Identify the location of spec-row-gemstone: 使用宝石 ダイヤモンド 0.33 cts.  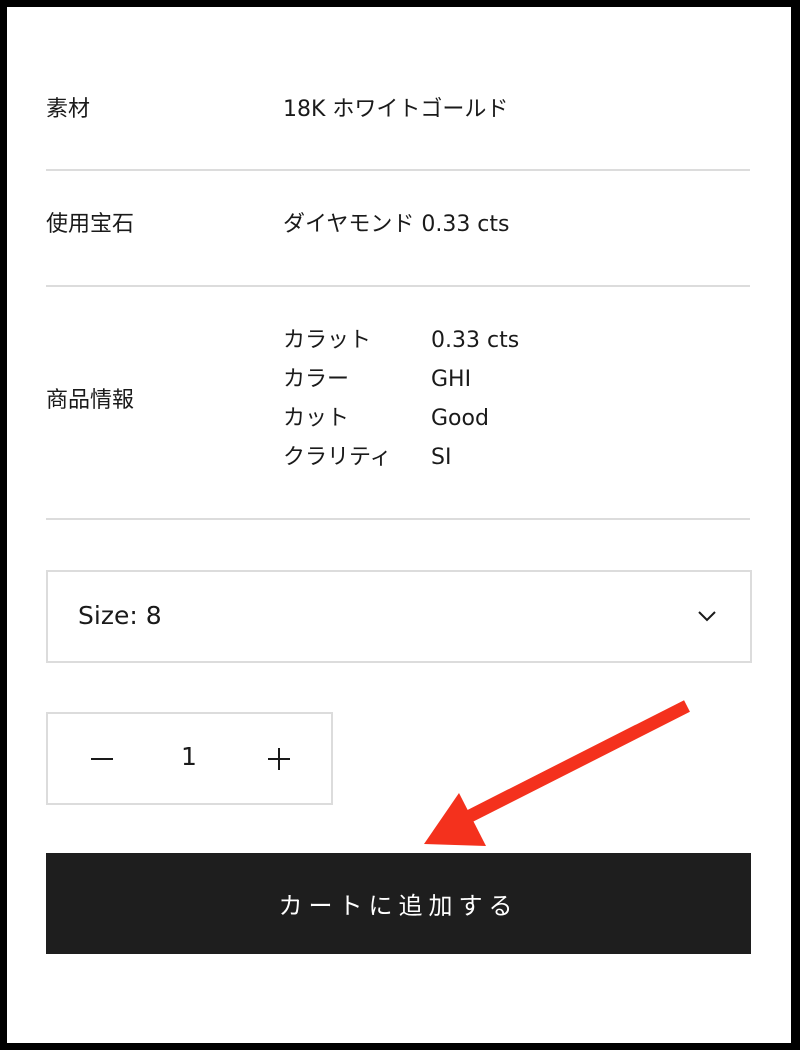
(398, 229).